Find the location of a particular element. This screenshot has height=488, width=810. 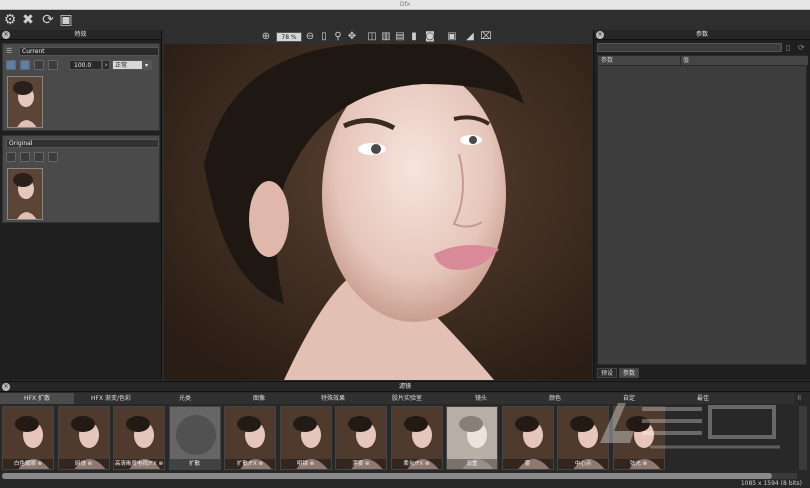

parameter-search-field is located at coordinates (689, 47).